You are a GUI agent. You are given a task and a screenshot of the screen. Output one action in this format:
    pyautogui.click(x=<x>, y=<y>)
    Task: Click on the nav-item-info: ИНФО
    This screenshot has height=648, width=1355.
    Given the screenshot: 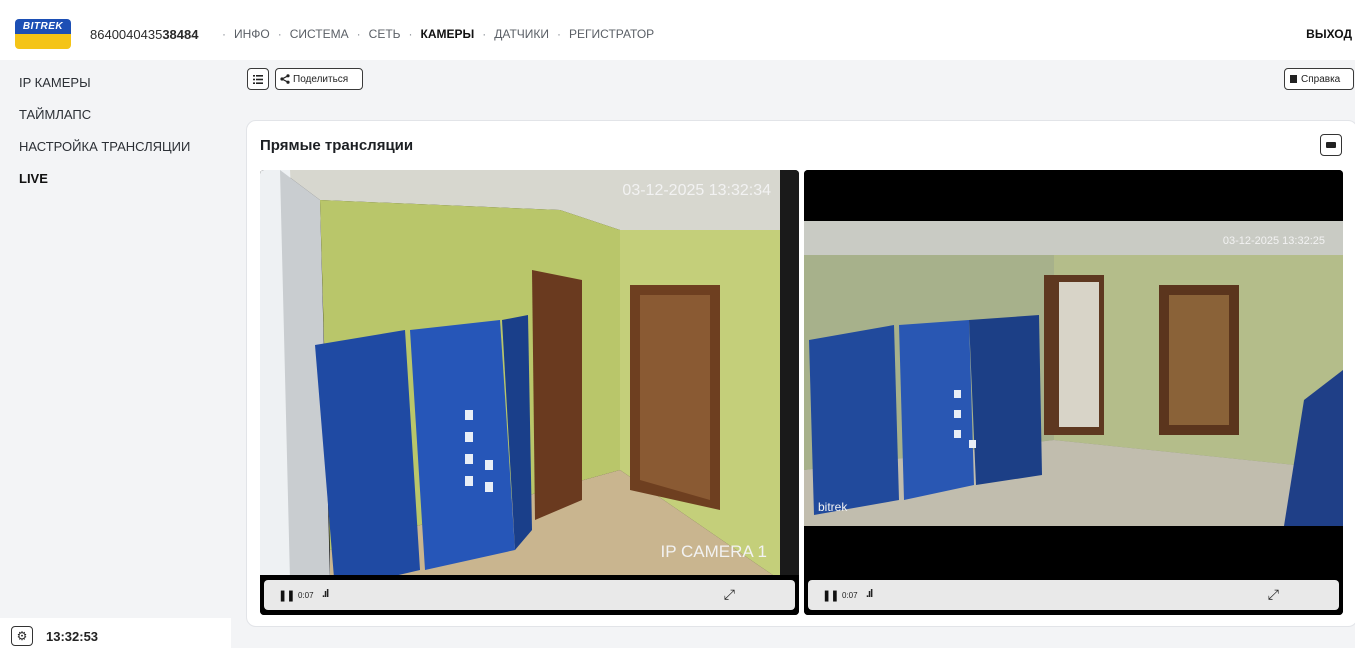 What is the action you would take?
    pyautogui.click(x=252, y=34)
    